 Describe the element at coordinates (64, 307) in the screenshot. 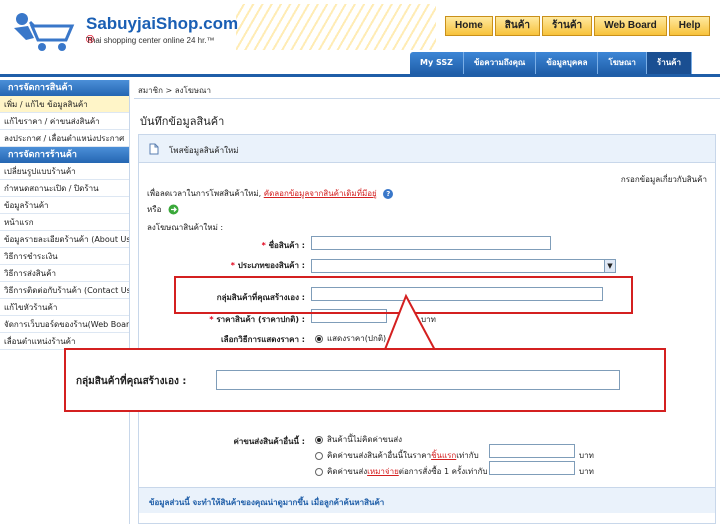

I see `sidebar-item-edit-header: แก้ไขหัวร้านค้า` at that location.